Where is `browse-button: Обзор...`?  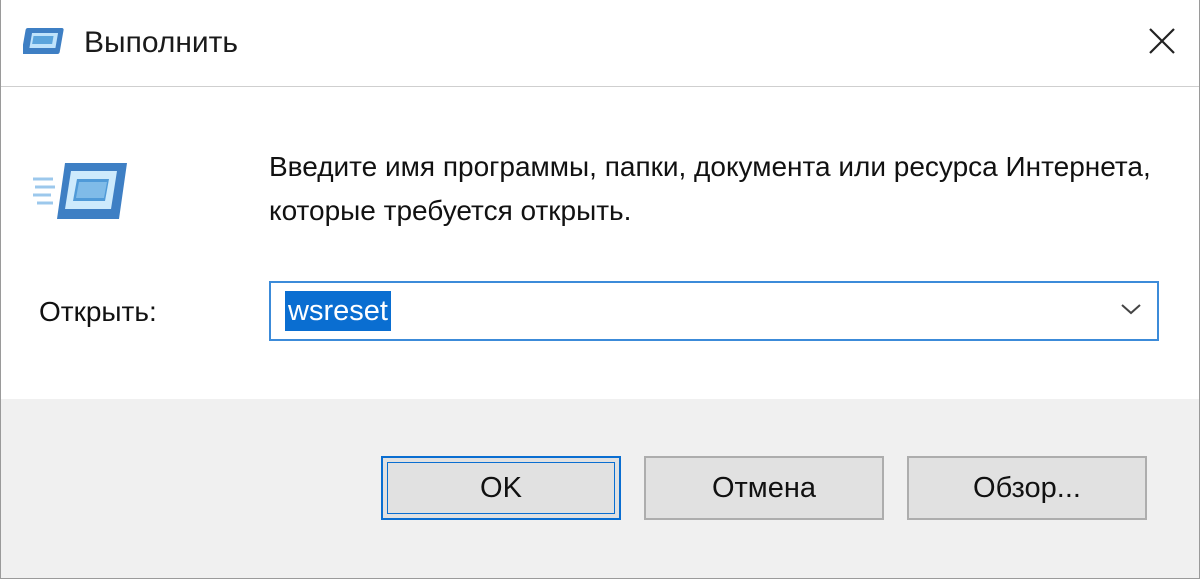 browse-button: Обзор... is located at coordinates (1027, 488).